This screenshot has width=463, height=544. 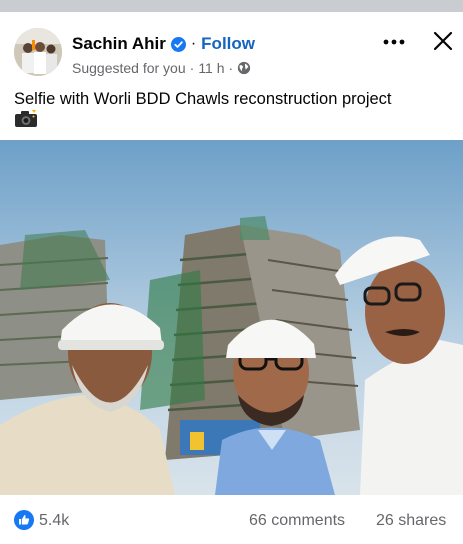 What do you see at coordinates (211, 68) in the screenshot?
I see `post-time: 11 h` at bounding box center [211, 68].